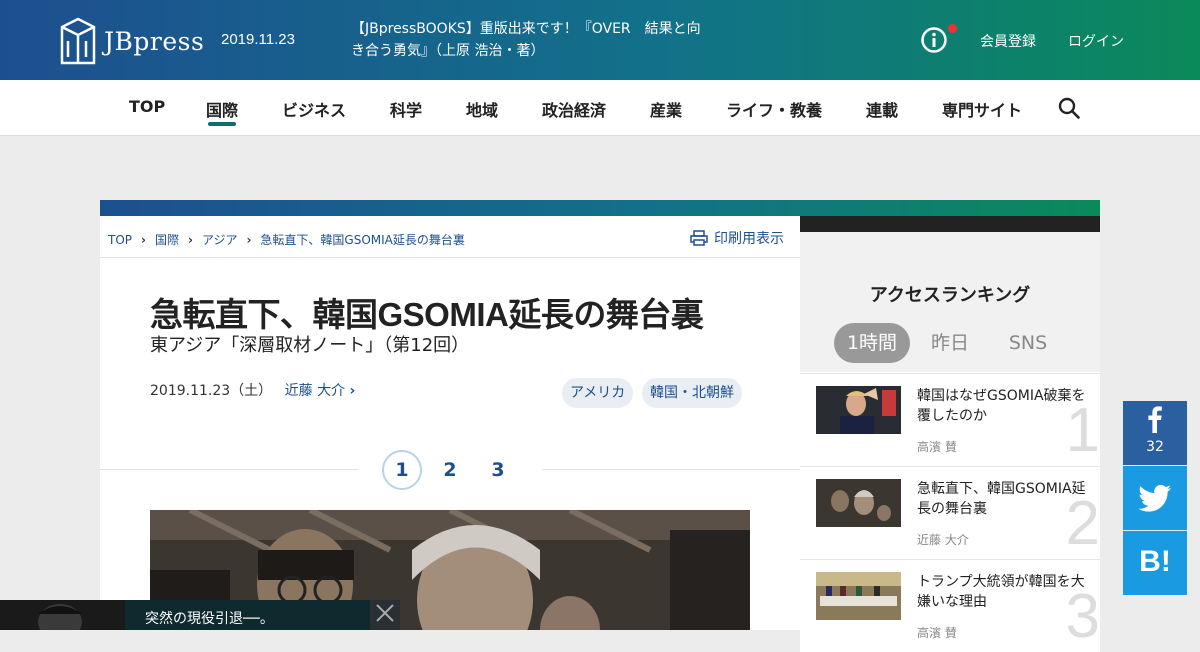  Describe the element at coordinates (699, 238) in the screenshot. I see `printer-icon` at that location.